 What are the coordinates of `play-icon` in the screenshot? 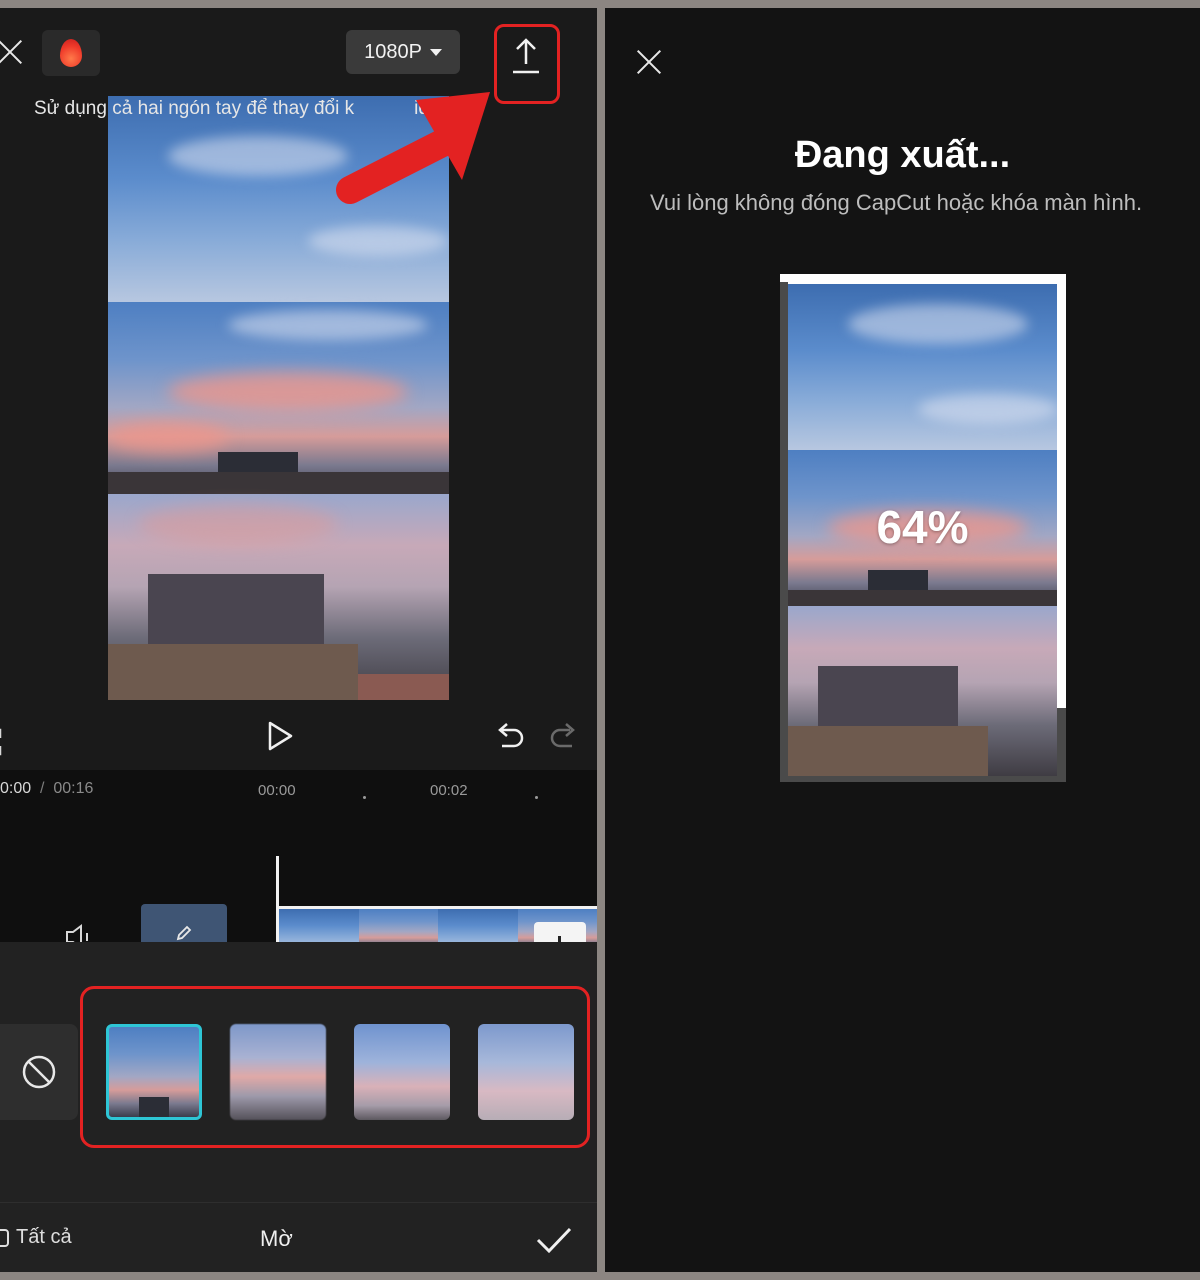 It's located at (280, 736).